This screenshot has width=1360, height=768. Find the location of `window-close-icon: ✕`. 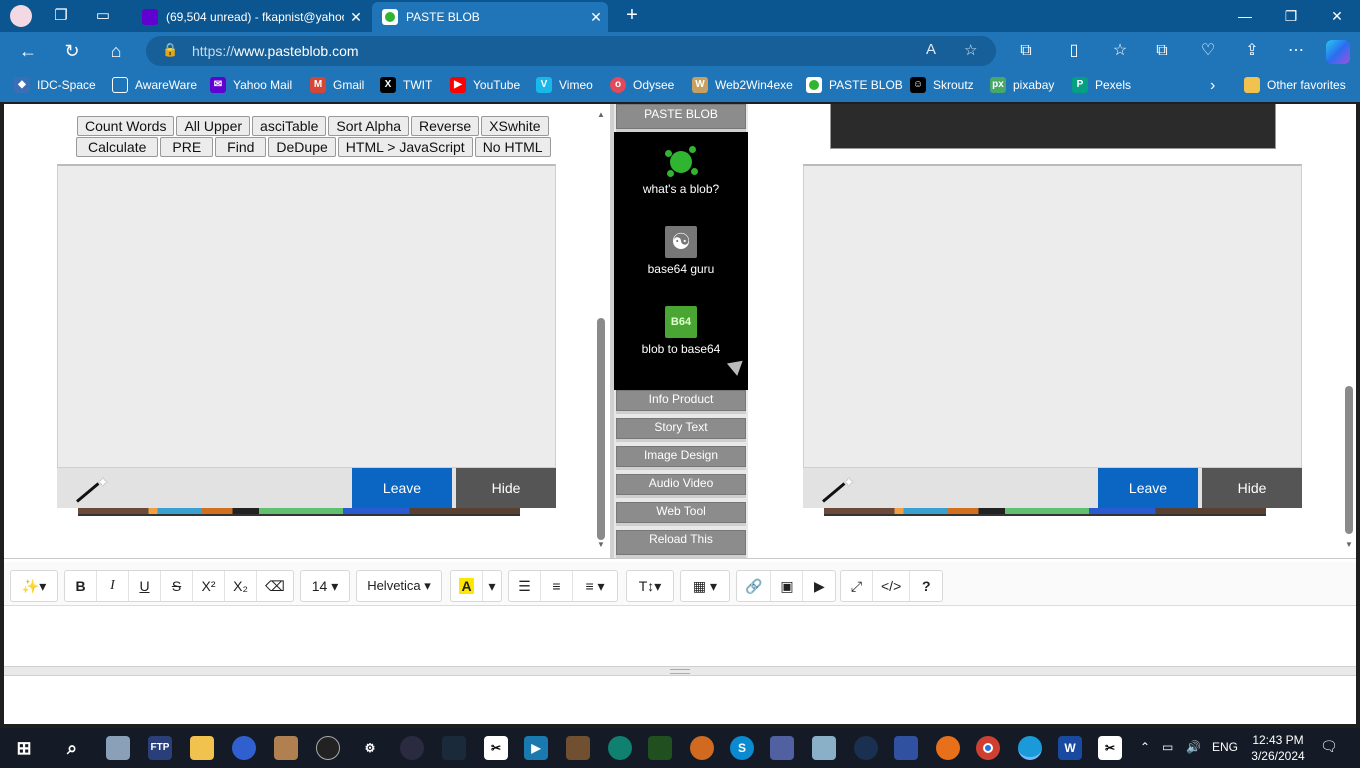

window-close-icon: ✕ is located at coordinates (1337, 16).